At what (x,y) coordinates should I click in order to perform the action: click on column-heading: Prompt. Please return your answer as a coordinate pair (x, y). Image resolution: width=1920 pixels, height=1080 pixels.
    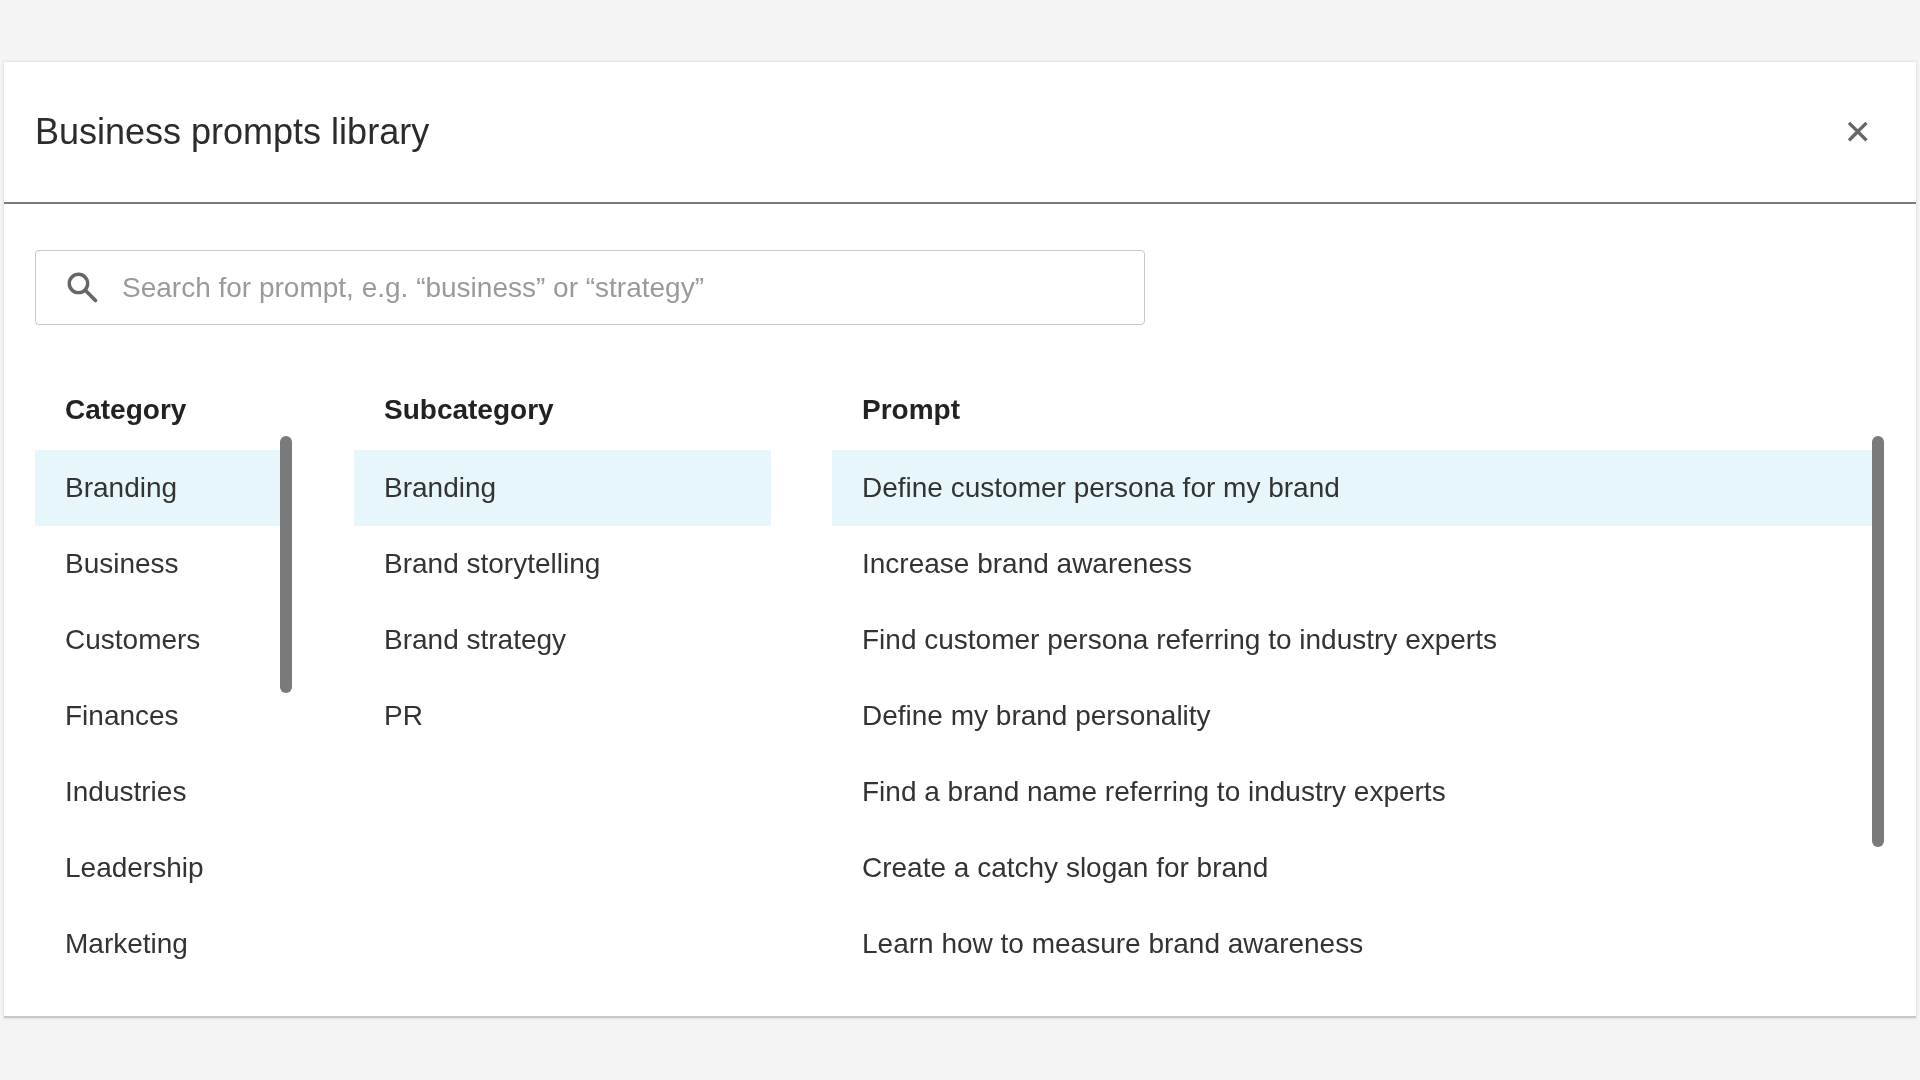
    Looking at the image, I should click on (910, 410).